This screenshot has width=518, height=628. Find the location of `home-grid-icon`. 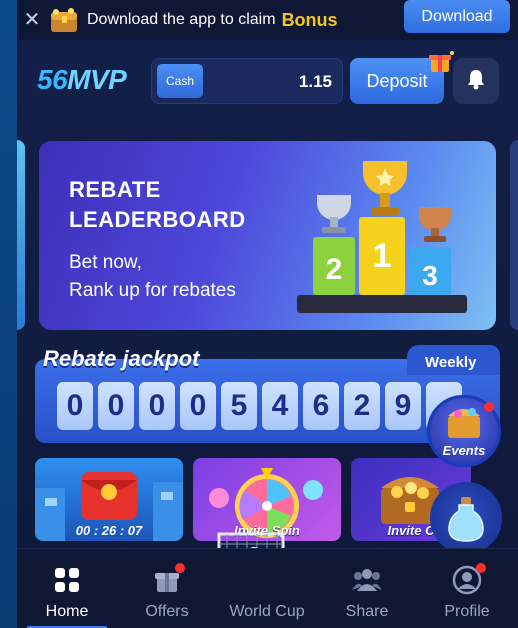

home-grid-icon is located at coordinates (67, 580).